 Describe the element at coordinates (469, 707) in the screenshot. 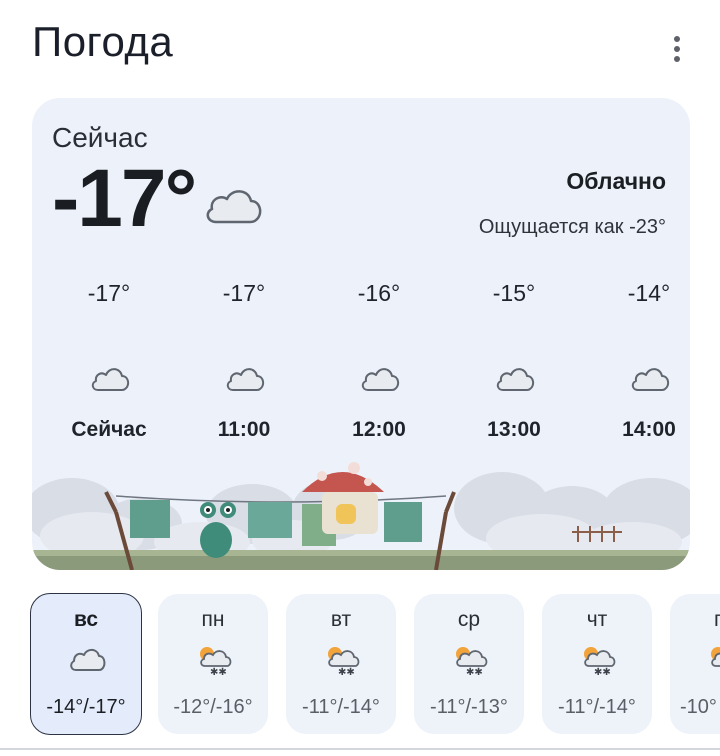

I see `day-temps: -11°/-13°` at that location.